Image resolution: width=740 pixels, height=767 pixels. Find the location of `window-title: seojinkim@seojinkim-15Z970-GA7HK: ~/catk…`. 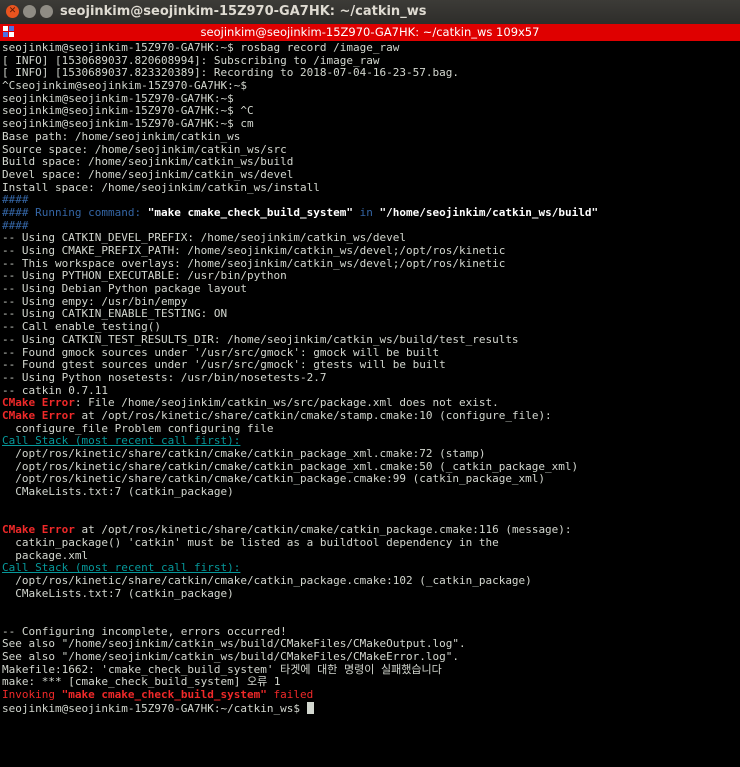

window-title: seojinkim@seojinkim-15Z970-GA7HK: ~/catk… is located at coordinates (243, 11).